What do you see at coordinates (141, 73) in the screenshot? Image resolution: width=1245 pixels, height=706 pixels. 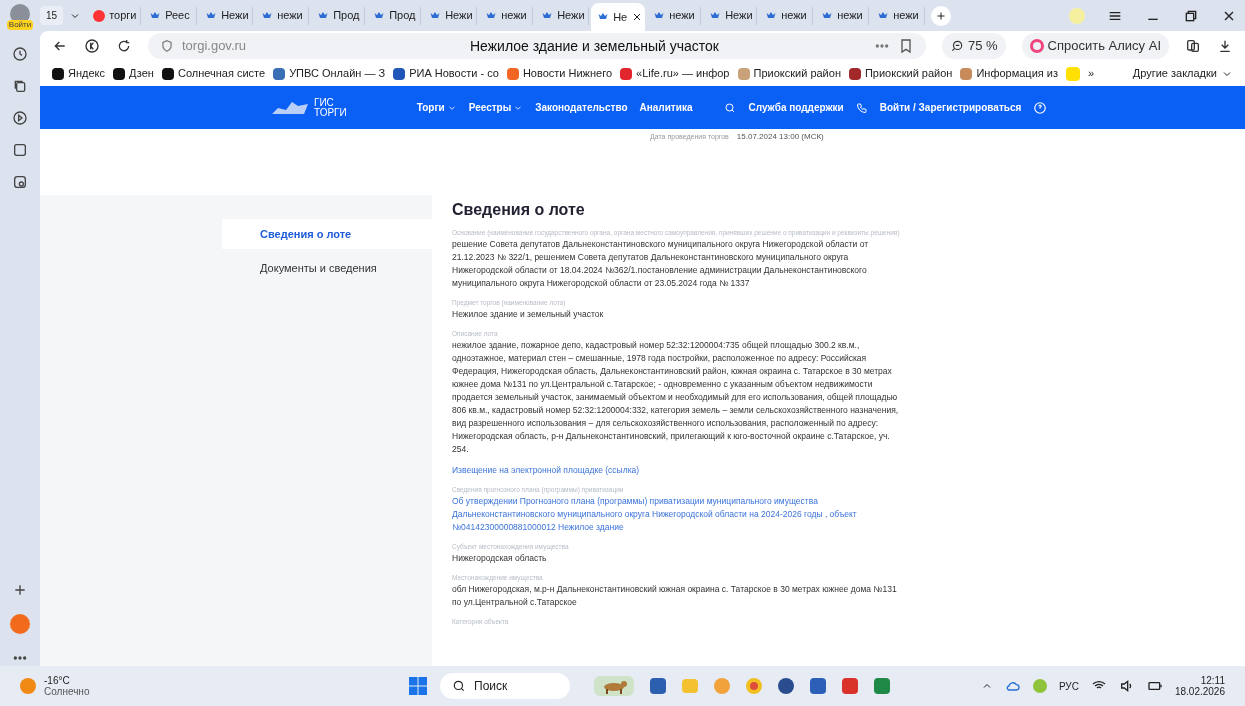 I see `bookmark-link: Дзен` at bounding box center [141, 73].